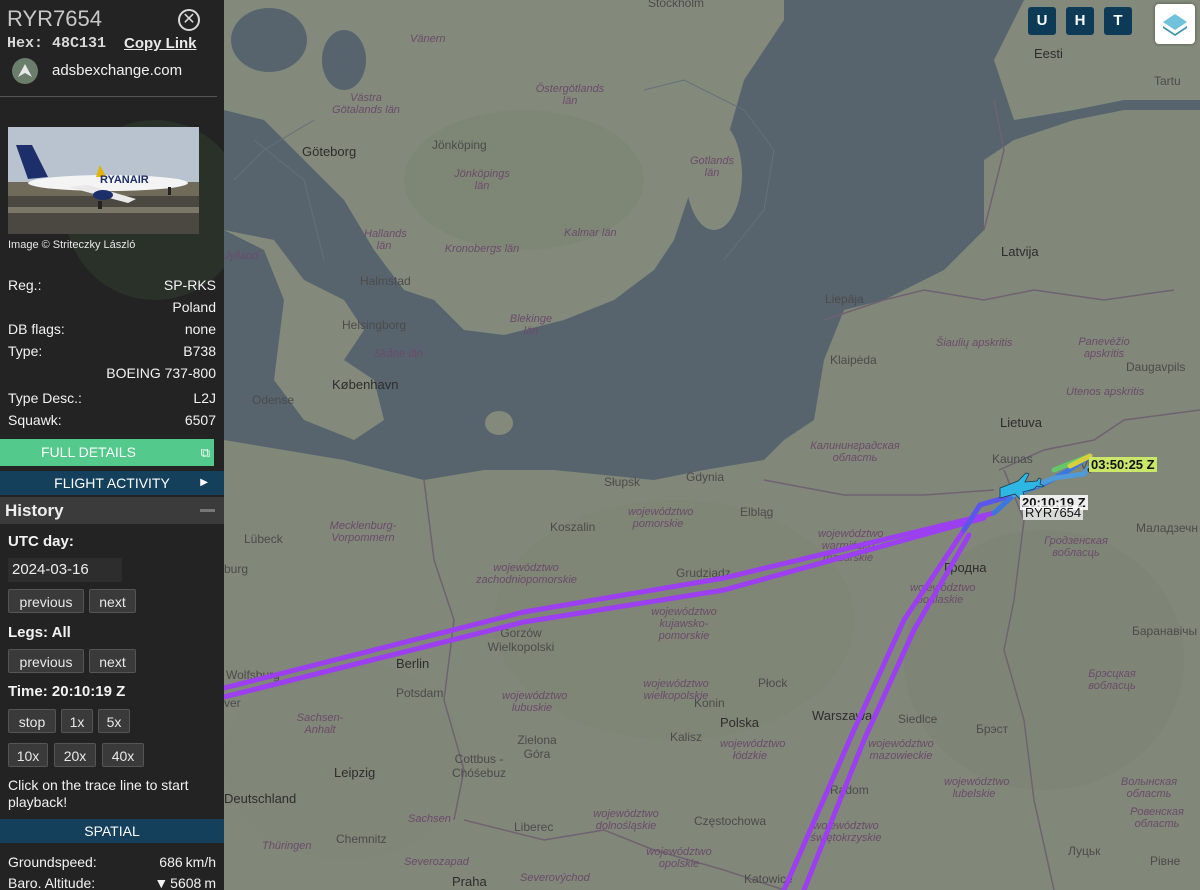 This screenshot has height=890, width=1200. What do you see at coordinates (39, 632) in the screenshot?
I see `legs-label: Legs: All` at bounding box center [39, 632].